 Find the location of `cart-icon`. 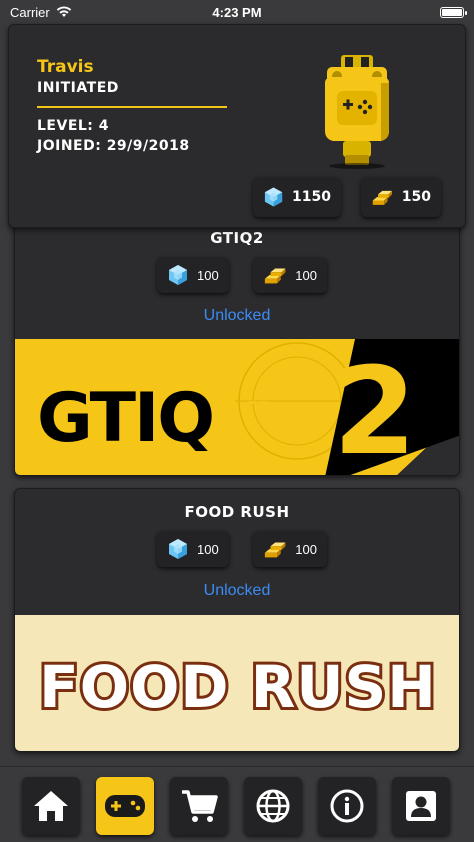

cart-icon is located at coordinates (200, 806).